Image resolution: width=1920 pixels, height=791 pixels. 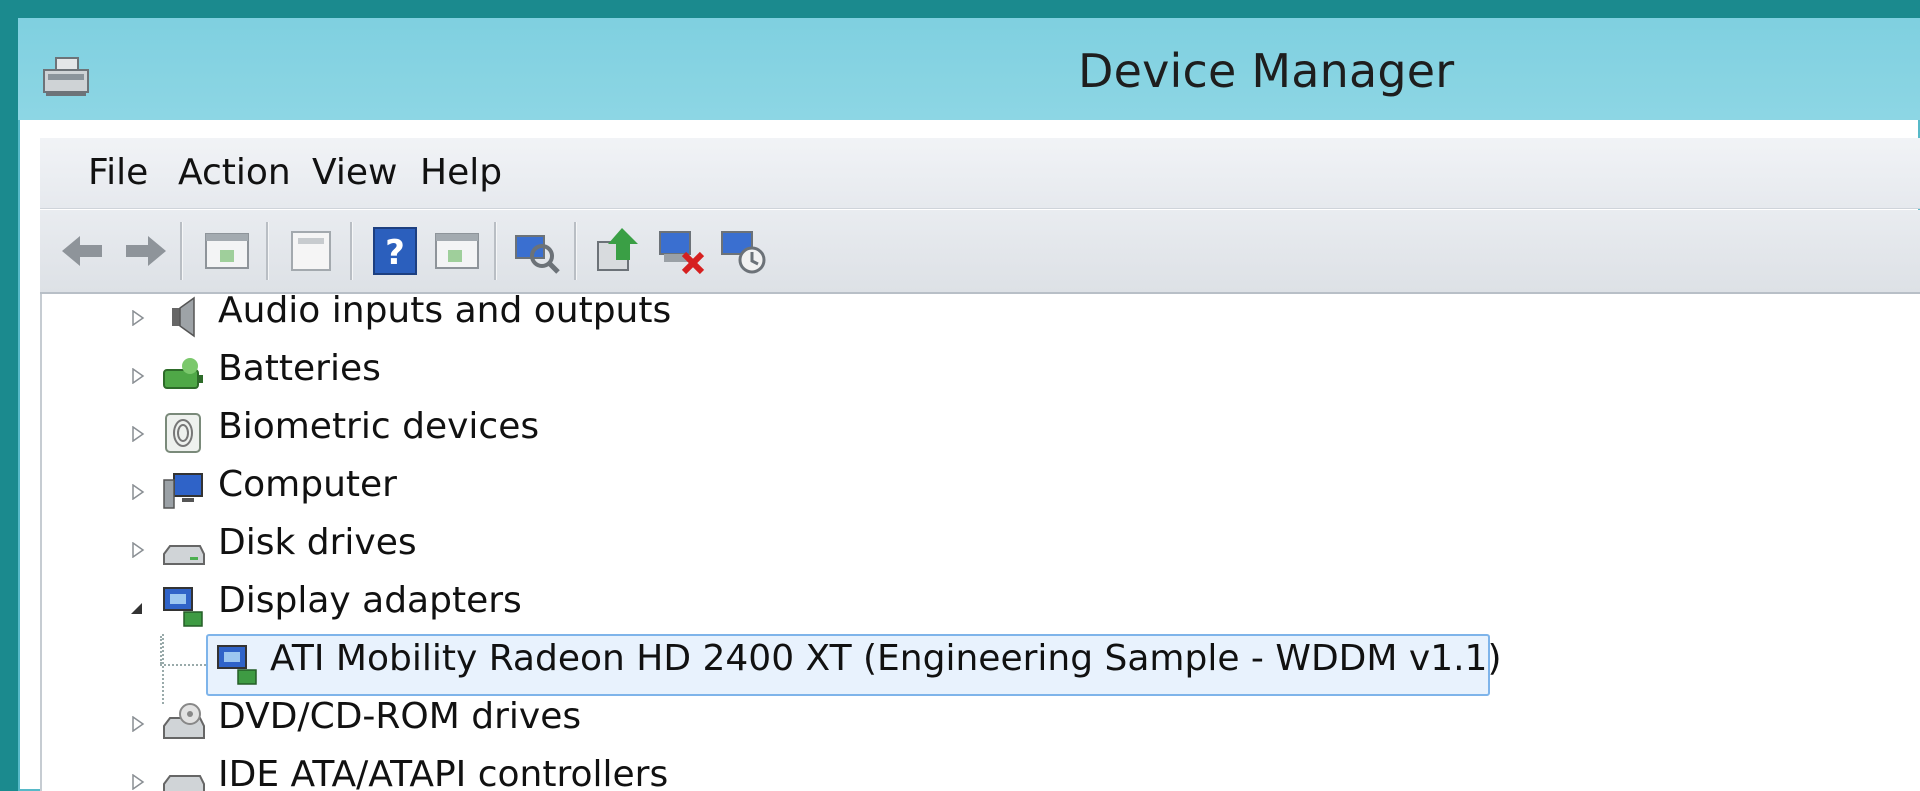 I want to click on tree-item-label: Batteries, so click(x=299, y=368).